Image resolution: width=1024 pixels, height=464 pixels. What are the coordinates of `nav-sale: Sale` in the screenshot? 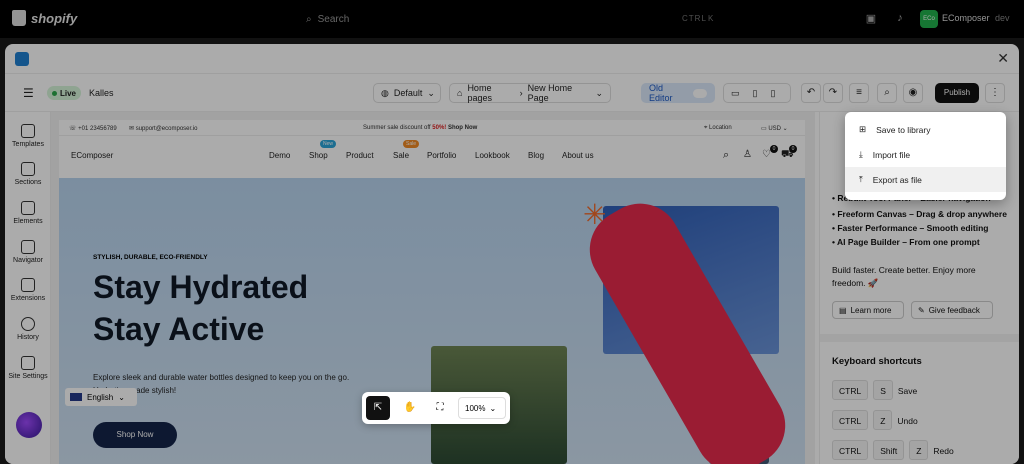 It's located at (401, 155).